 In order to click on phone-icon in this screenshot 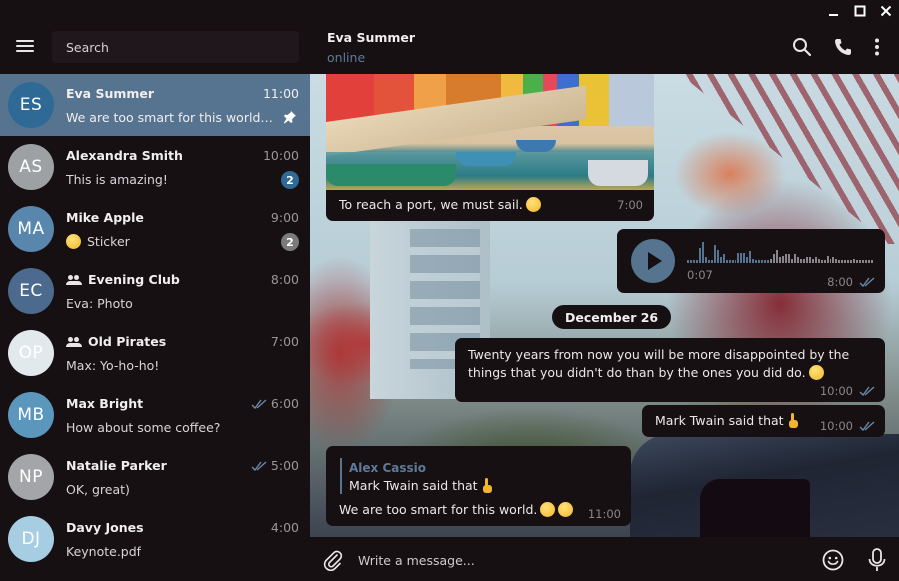, I will do `click(843, 47)`.